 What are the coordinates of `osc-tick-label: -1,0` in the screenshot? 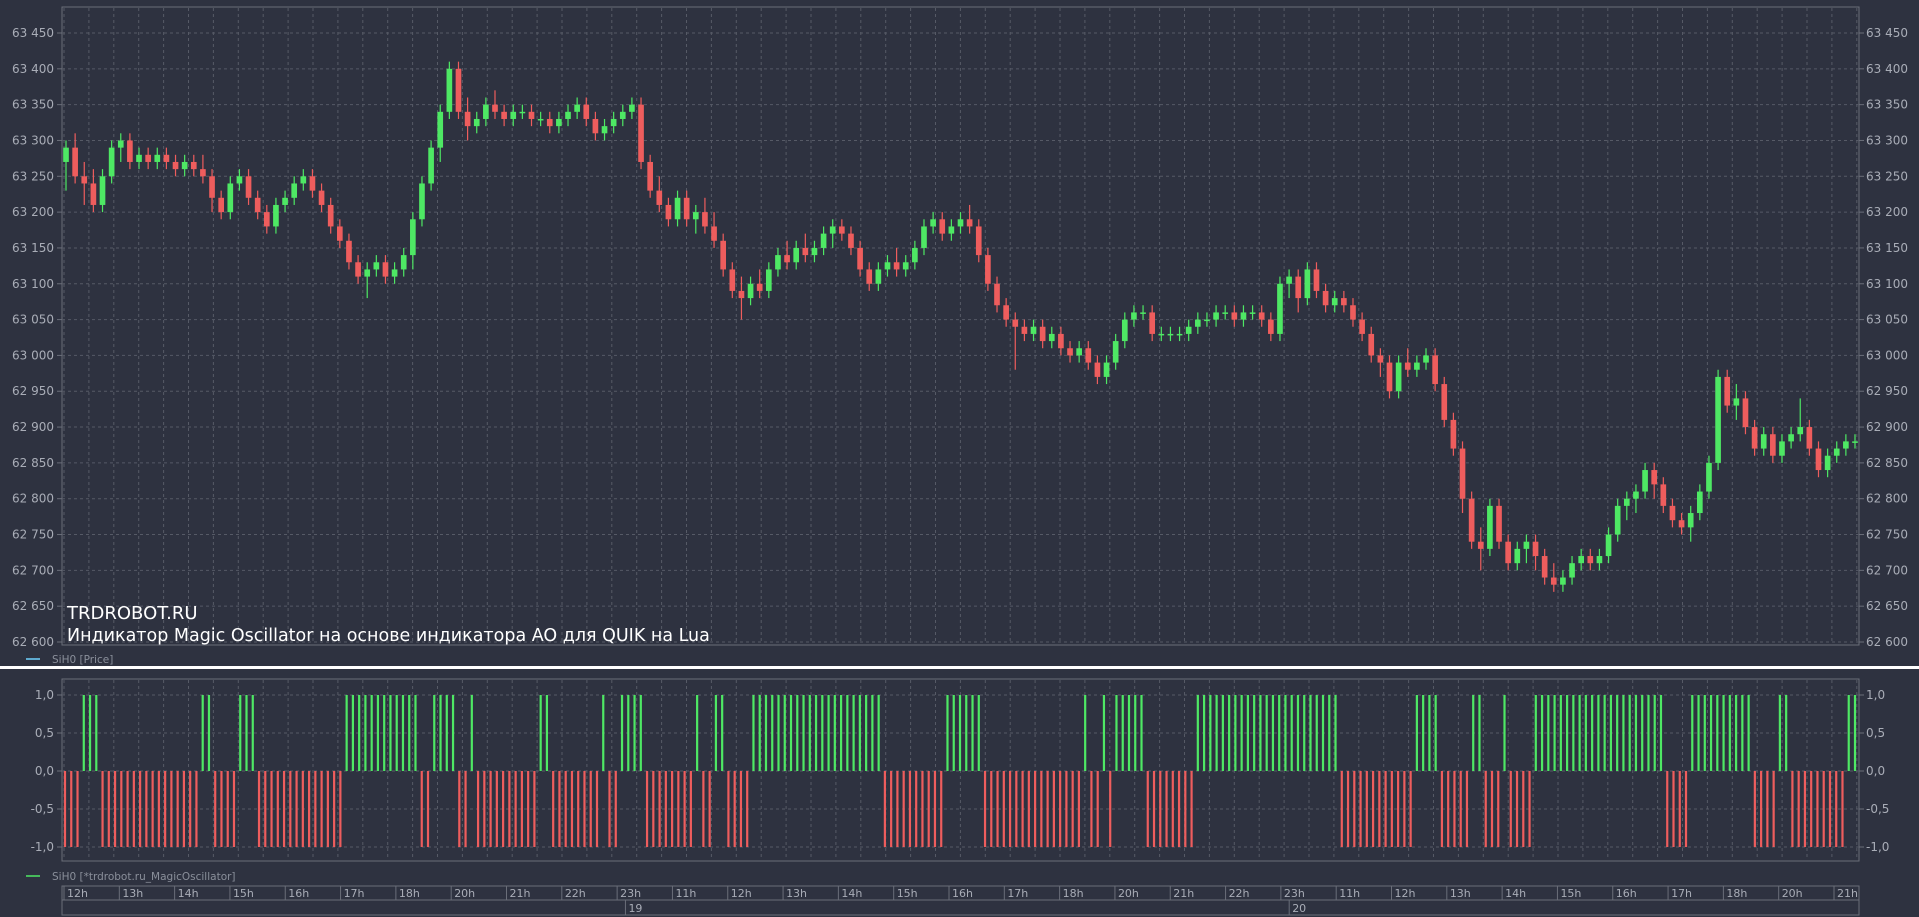 It's located at (1877, 847).